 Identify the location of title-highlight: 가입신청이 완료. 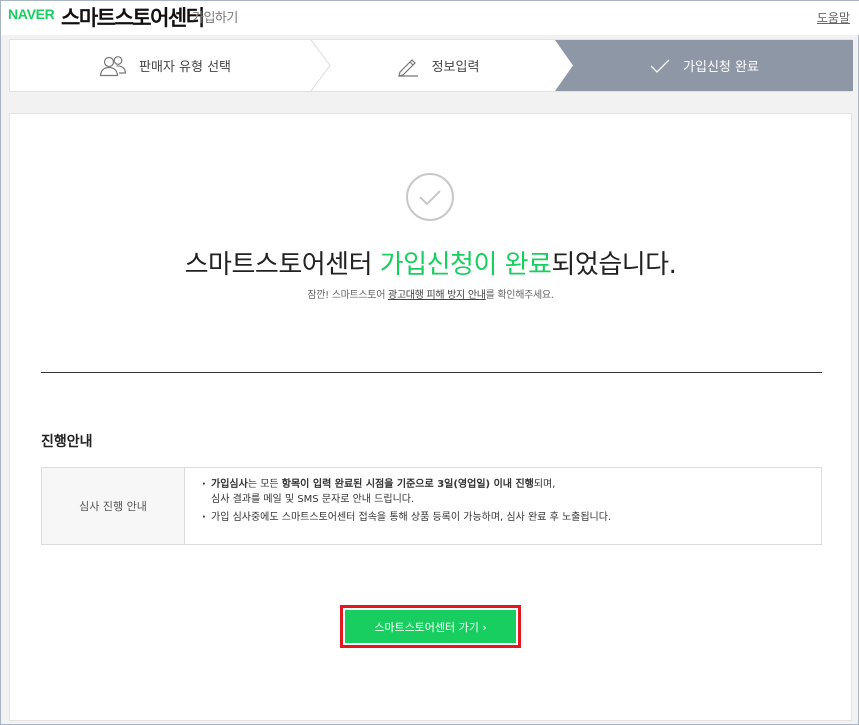
(465, 265).